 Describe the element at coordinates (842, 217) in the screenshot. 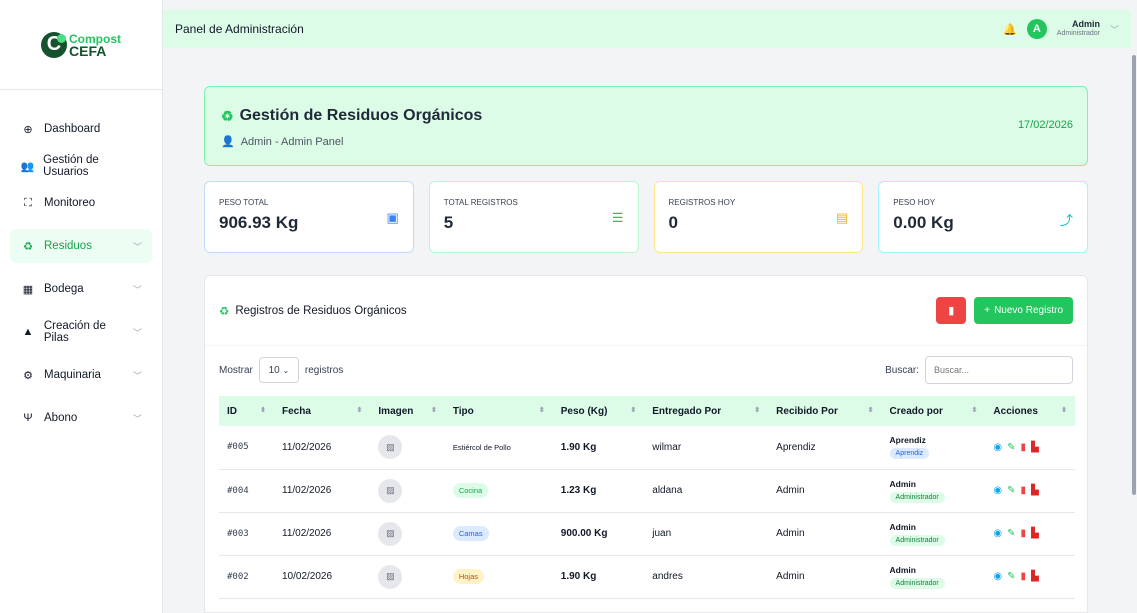

I see `calendar-icon: ▤` at that location.